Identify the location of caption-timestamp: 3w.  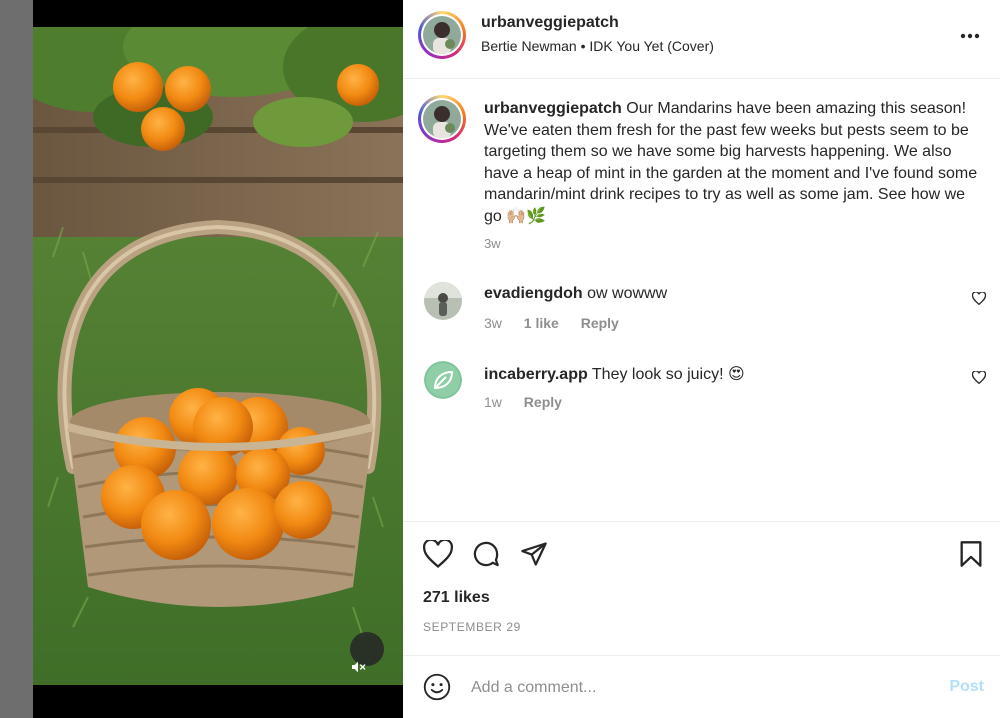
(492, 243).